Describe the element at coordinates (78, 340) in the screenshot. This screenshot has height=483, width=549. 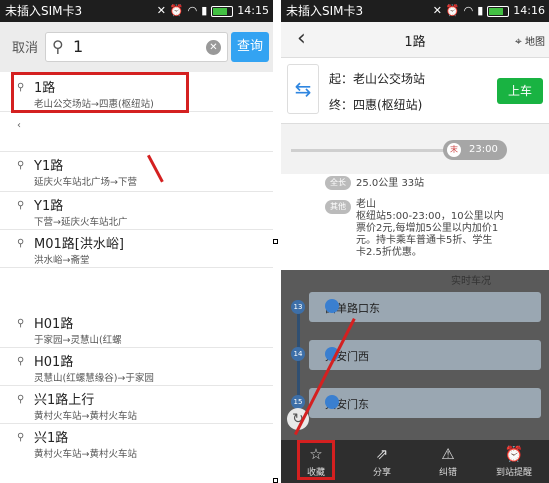
I see `route-subtitle: 于家园→灵慧山(红螺` at that location.